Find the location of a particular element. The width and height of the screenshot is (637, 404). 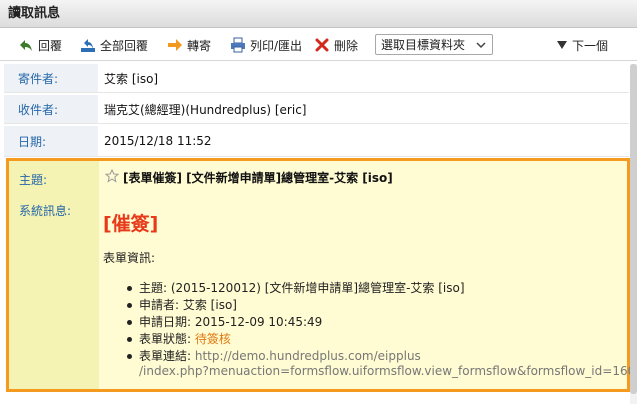

delete-label: 刪除 is located at coordinates (346, 45).